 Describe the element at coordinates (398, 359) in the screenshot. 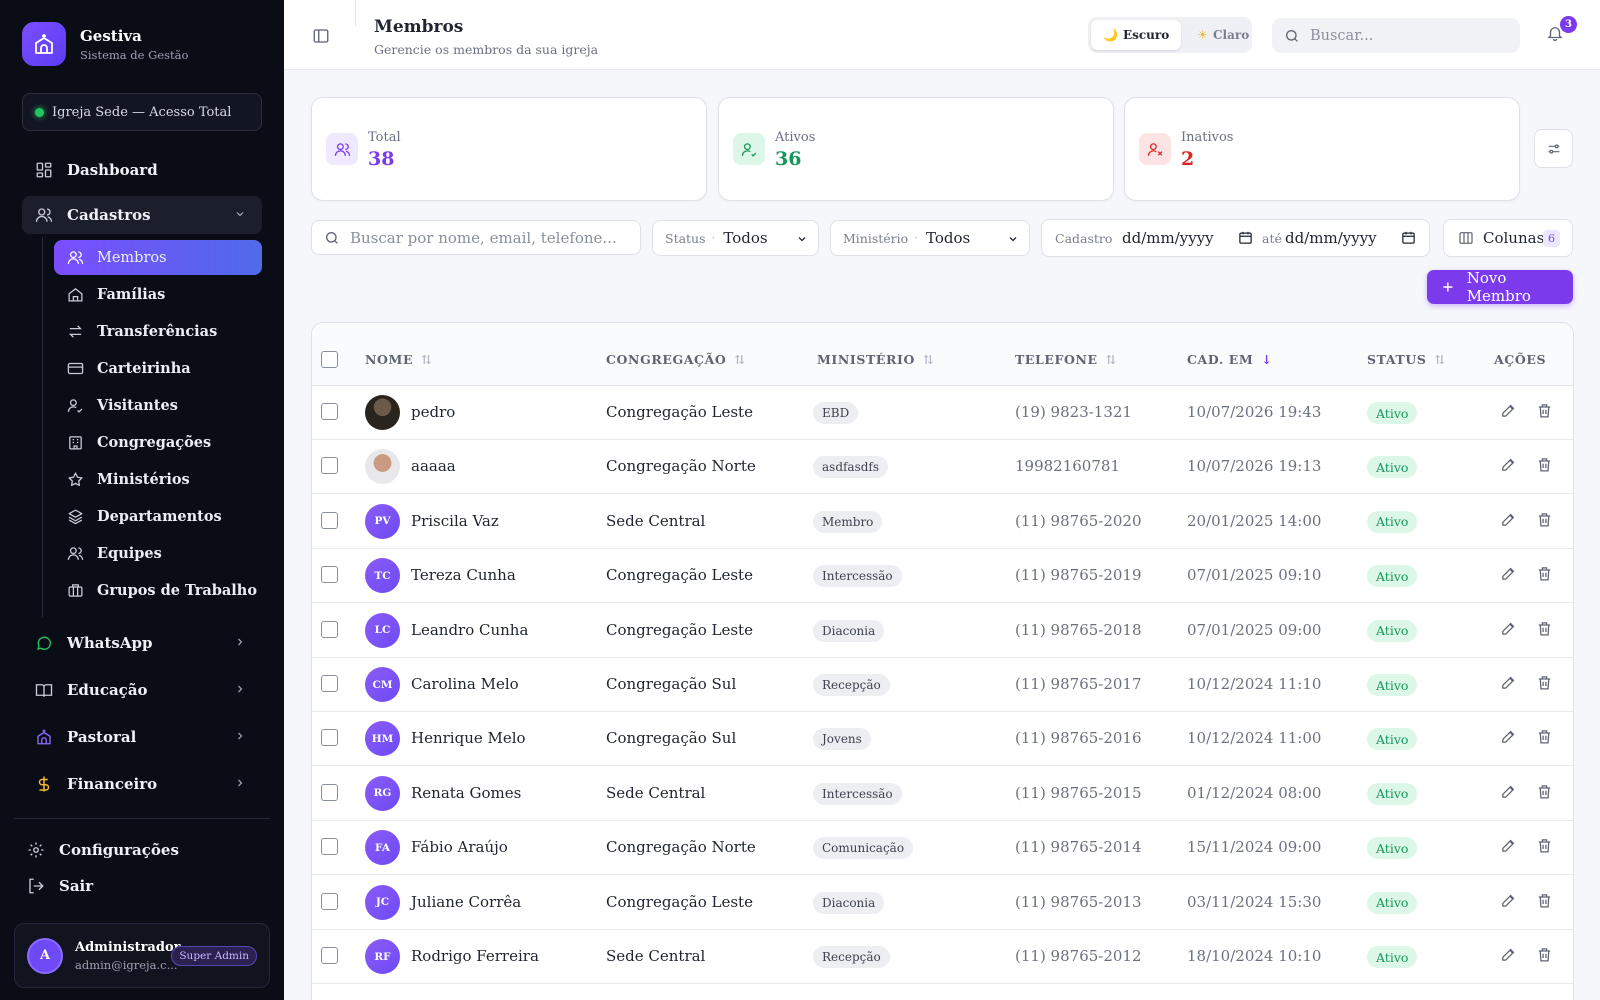

I see `column-header-nome: NOME ⇅` at that location.